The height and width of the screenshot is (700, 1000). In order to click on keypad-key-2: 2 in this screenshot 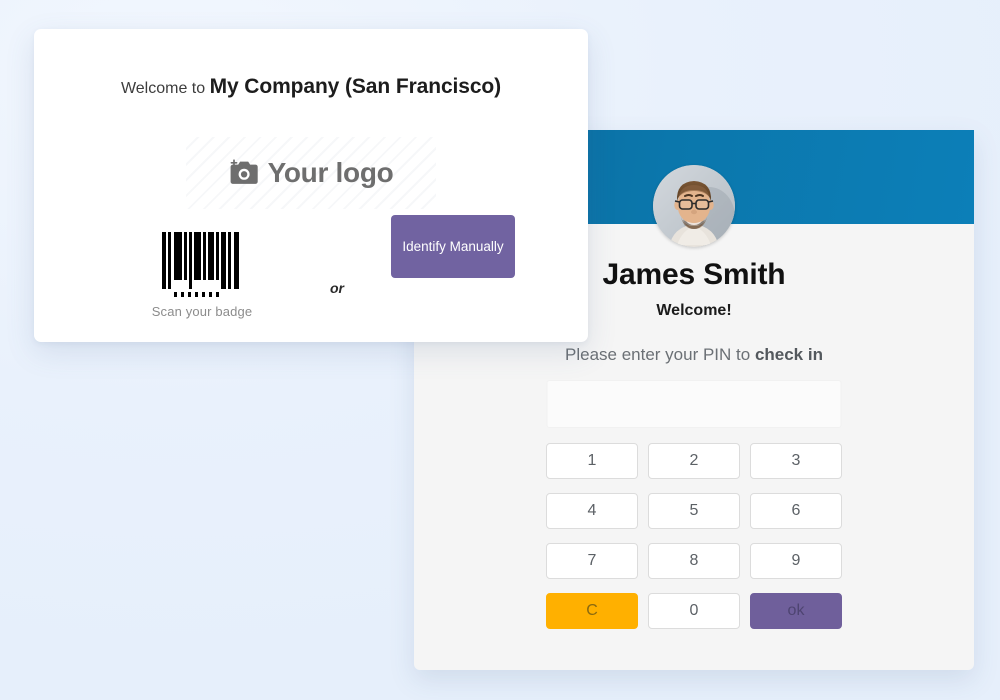, I will do `click(694, 461)`.